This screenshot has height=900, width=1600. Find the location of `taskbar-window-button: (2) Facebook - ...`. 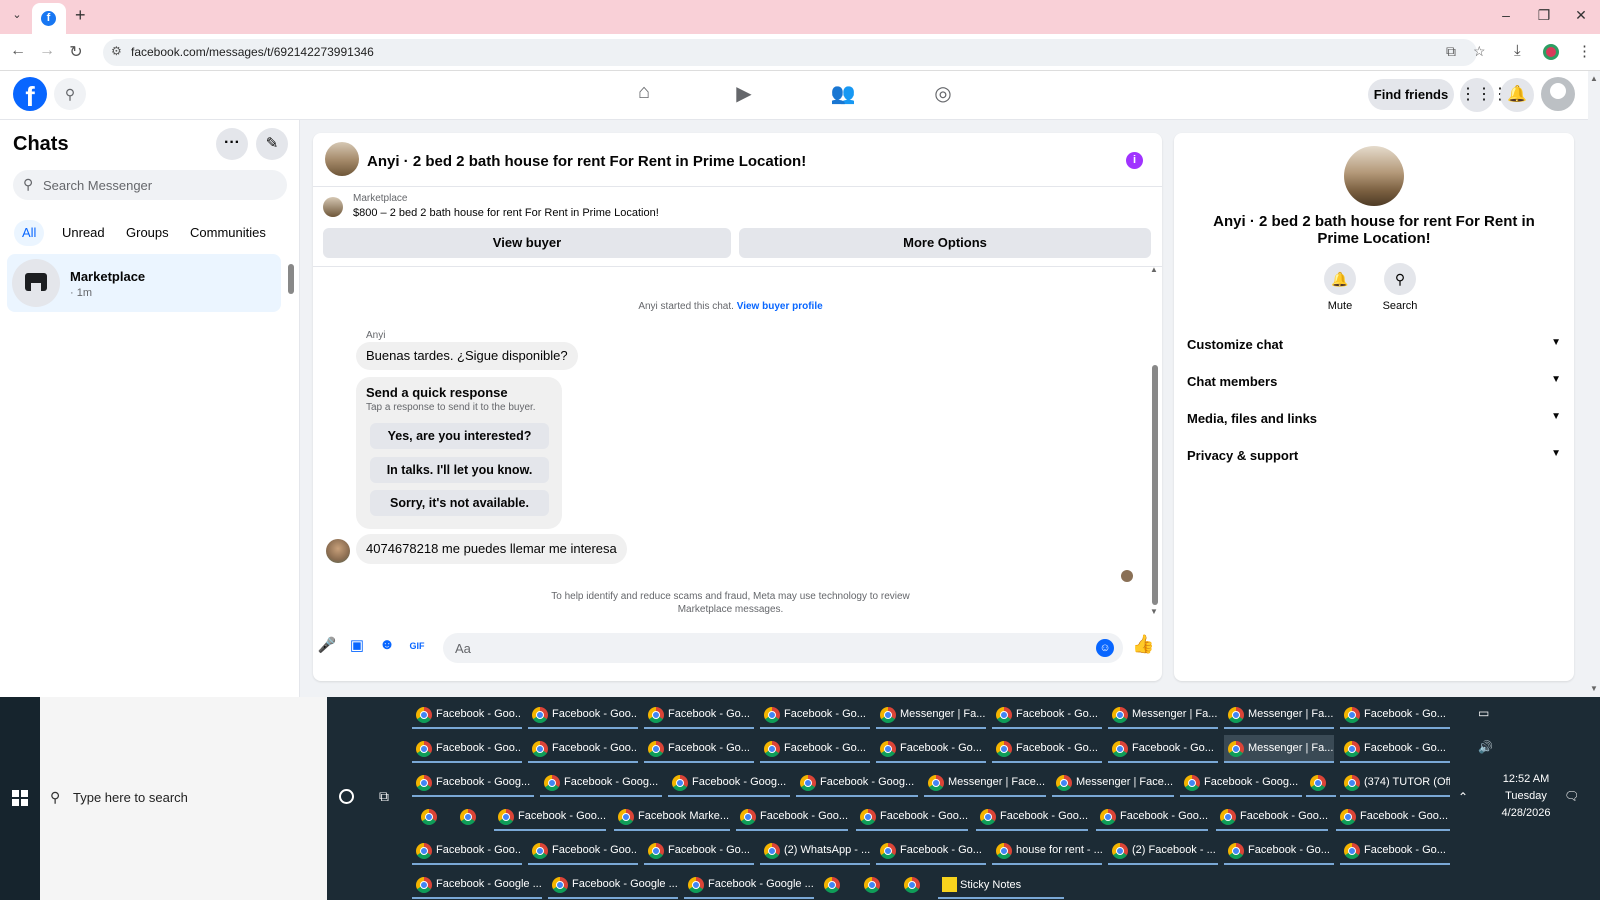

taskbar-window-button: (2) Facebook - ... is located at coordinates (1163, 851).